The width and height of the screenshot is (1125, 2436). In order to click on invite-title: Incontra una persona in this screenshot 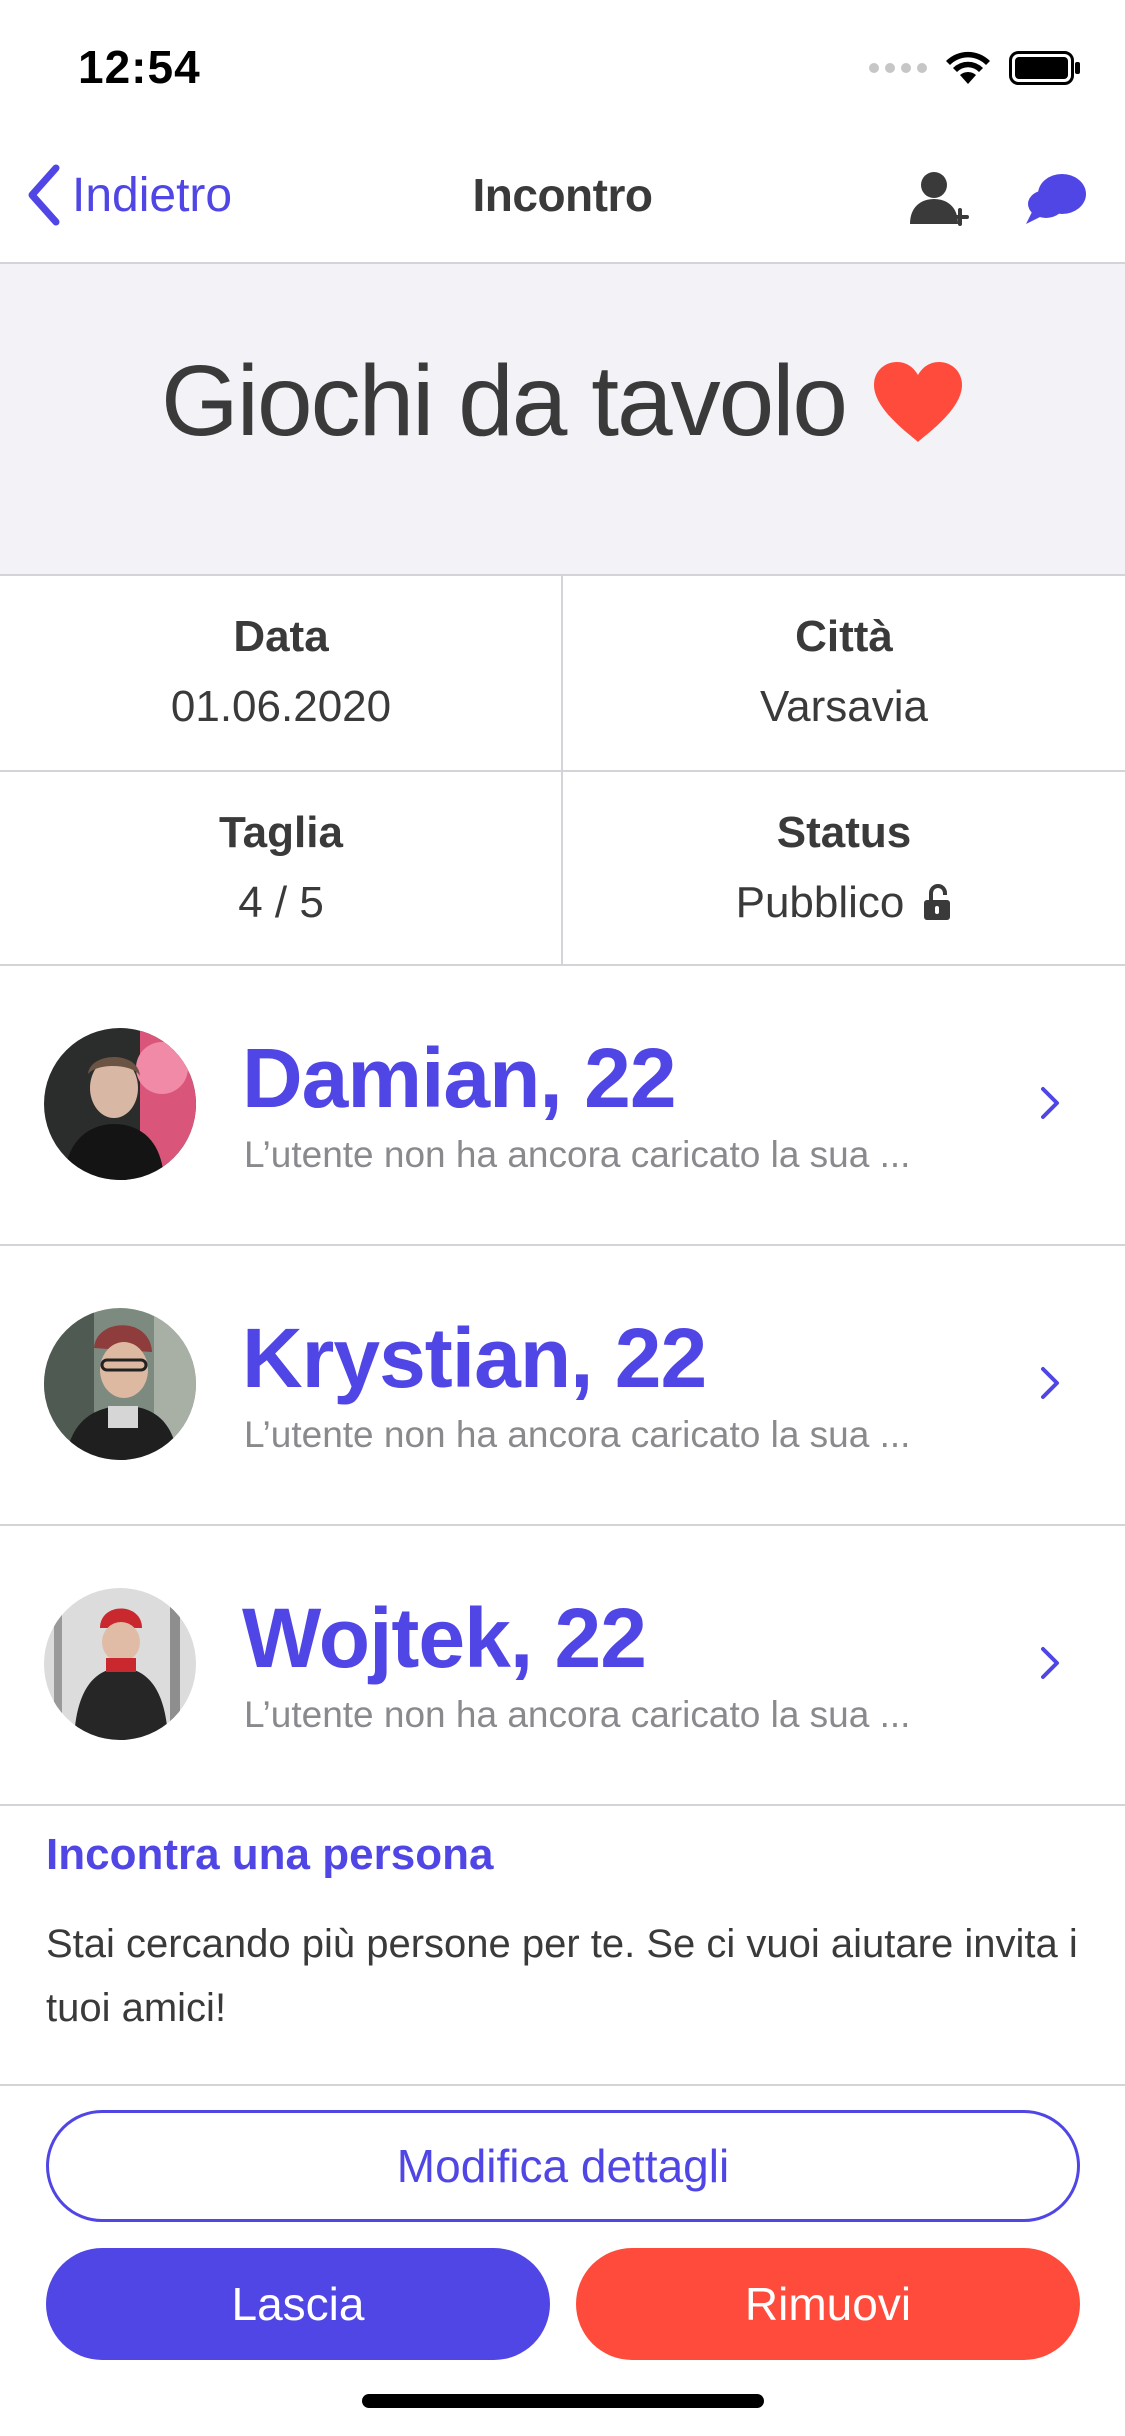, I will do `click(270, 1854)`.